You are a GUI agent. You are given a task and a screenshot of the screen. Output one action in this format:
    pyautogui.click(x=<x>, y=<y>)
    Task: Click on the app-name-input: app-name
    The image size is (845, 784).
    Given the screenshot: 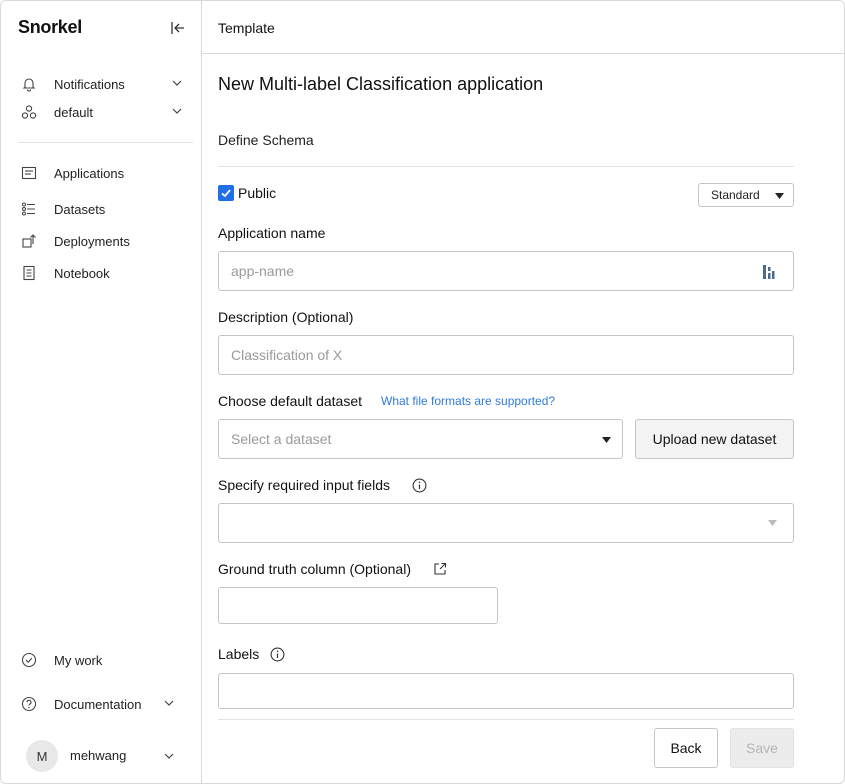 What is the action you would take?
    pyautogui.click(x=506, y=271)
    